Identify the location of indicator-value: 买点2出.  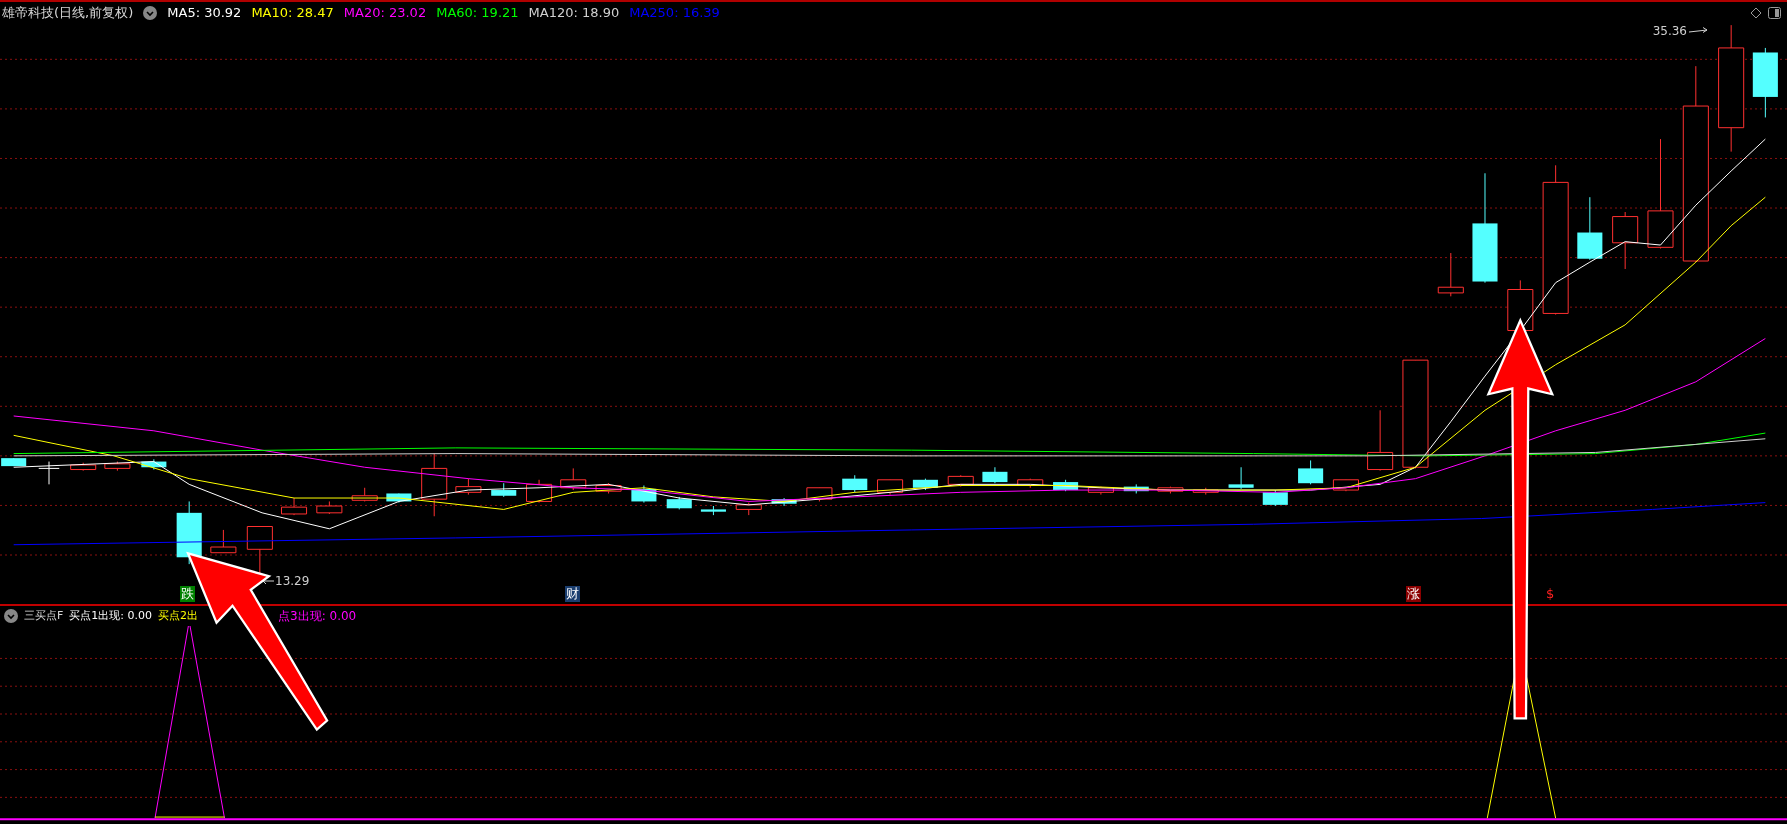
(178, 615).